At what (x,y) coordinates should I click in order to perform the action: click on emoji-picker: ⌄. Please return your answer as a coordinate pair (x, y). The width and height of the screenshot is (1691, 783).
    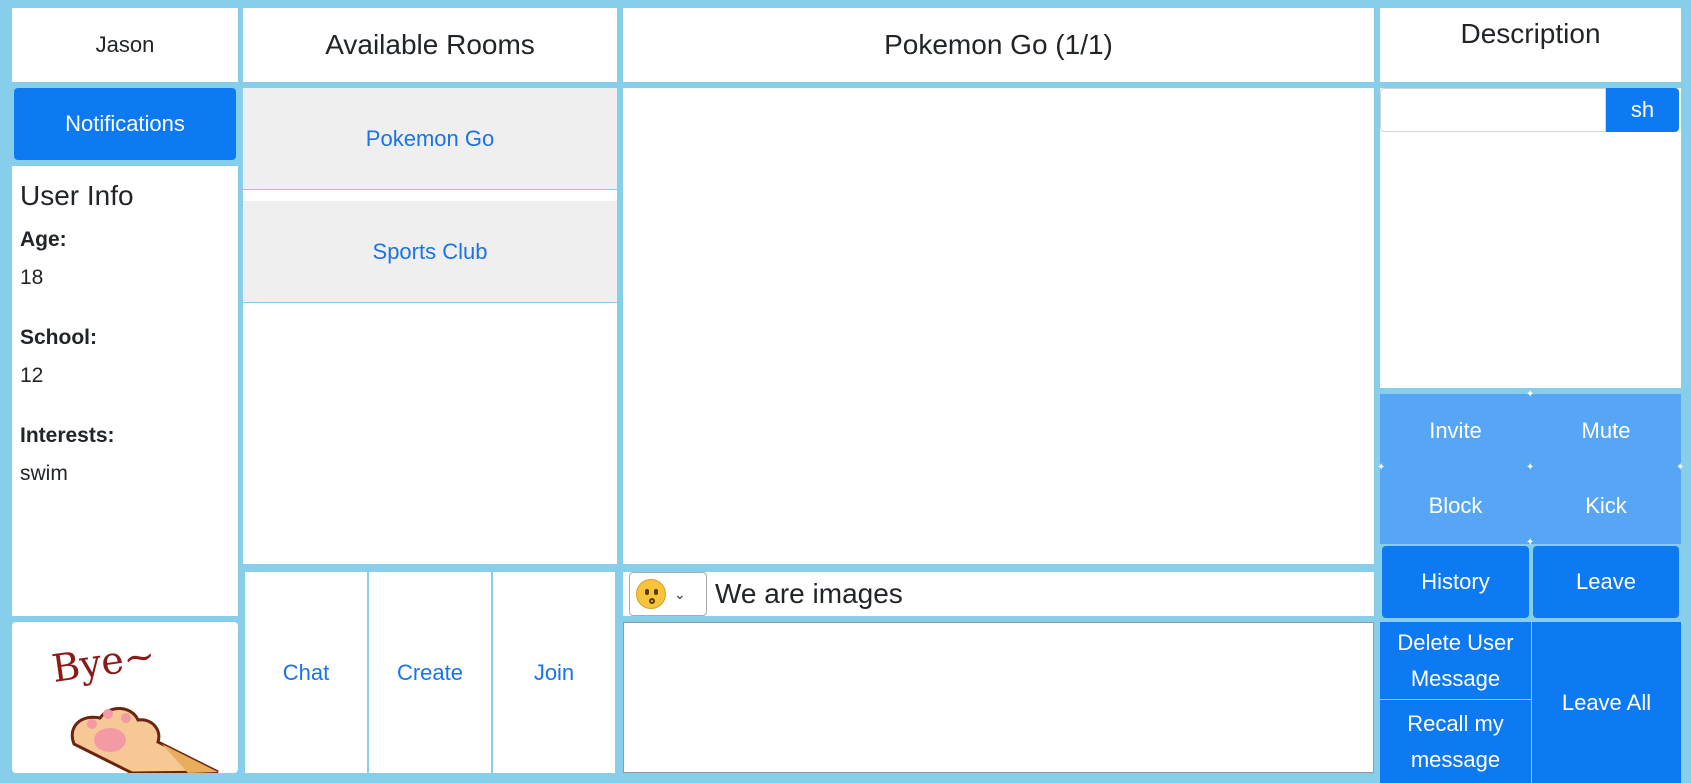
    Looking at the image, I should click on (668, 594).